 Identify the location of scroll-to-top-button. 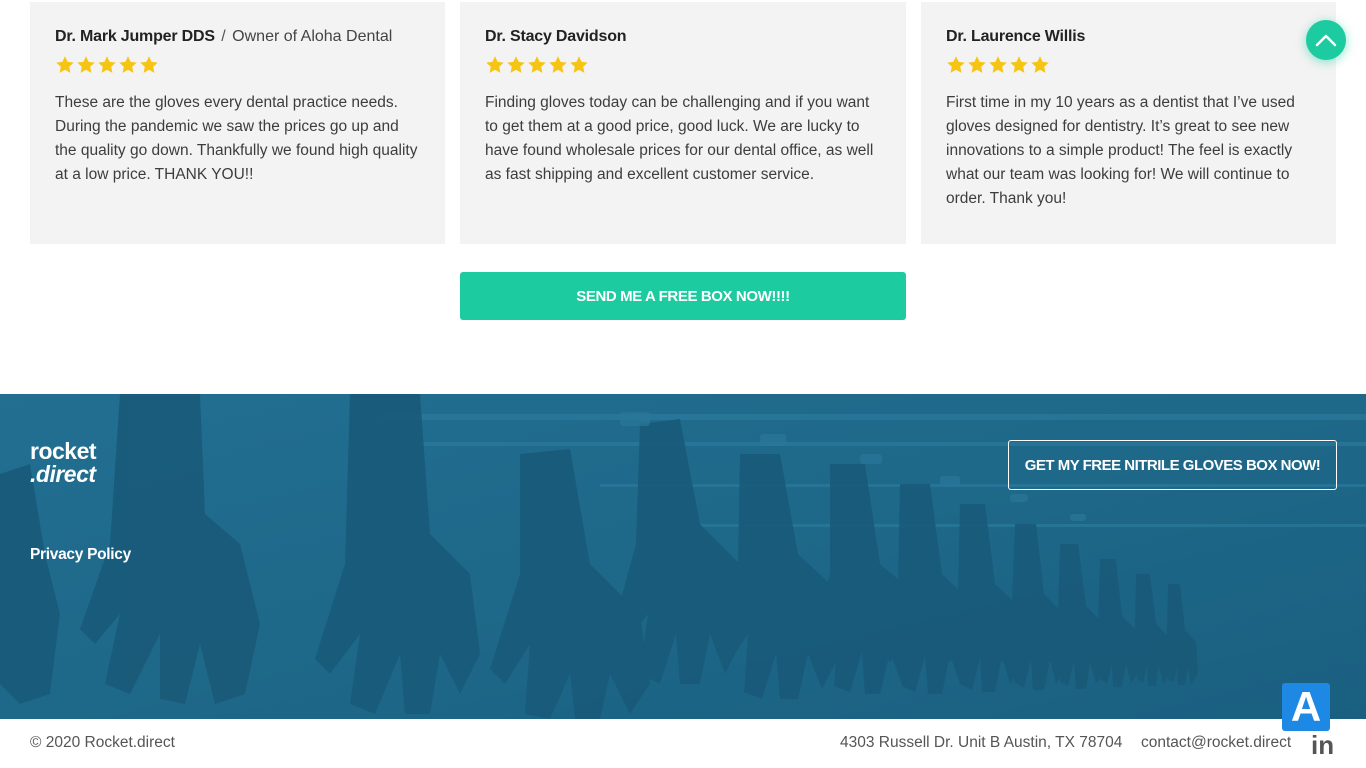
(1326, 40).